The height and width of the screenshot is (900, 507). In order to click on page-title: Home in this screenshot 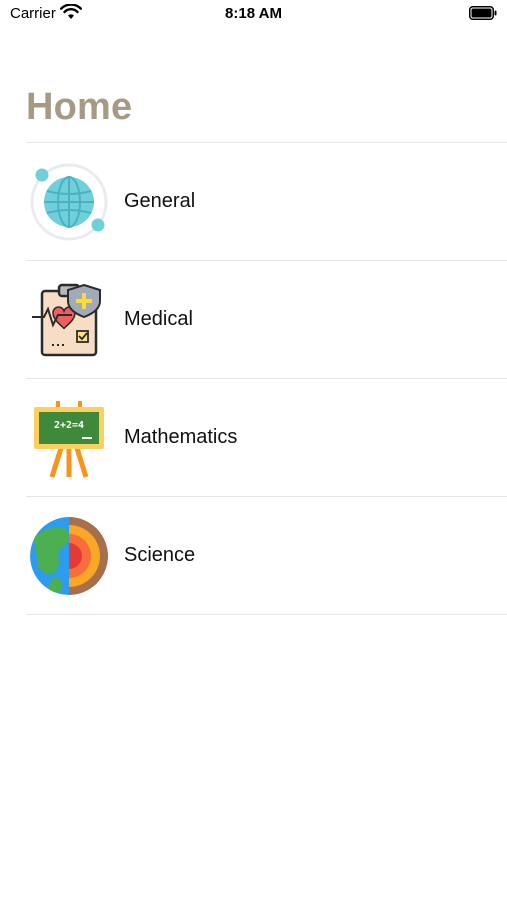, I will do `click(79, 107)`.